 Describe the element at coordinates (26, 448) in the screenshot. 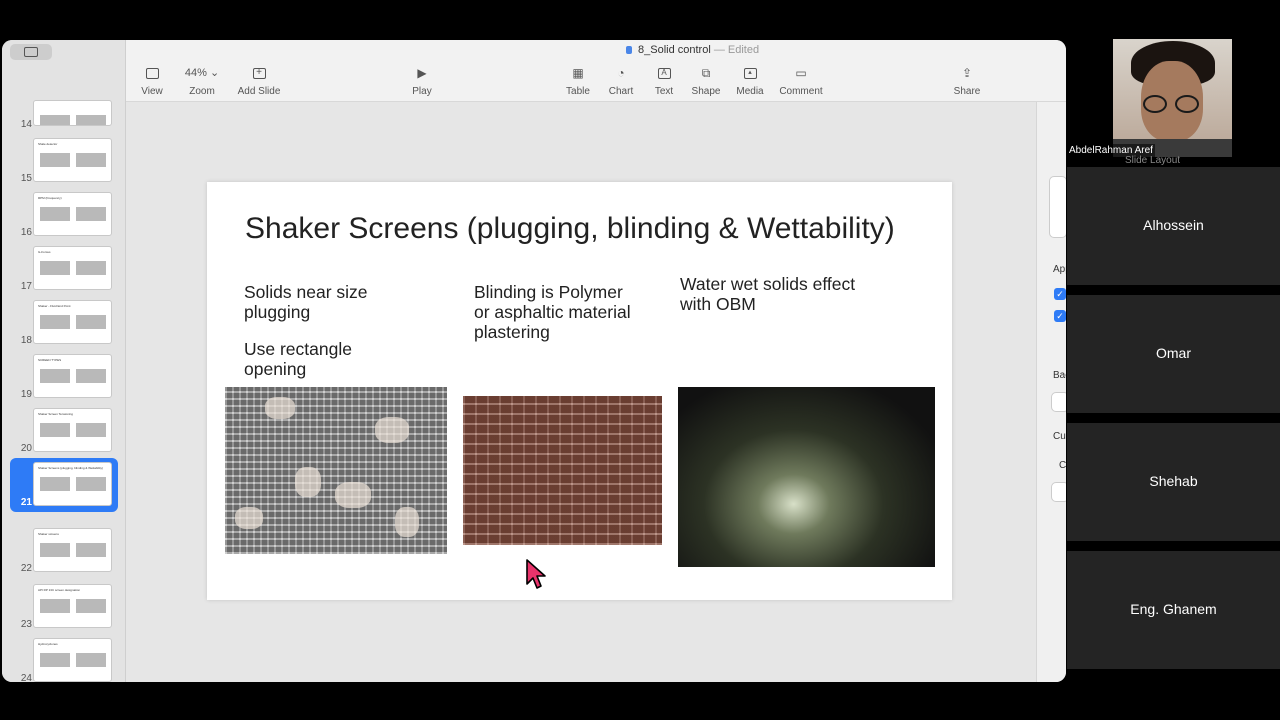

I see `slide-number: 20` at that location.